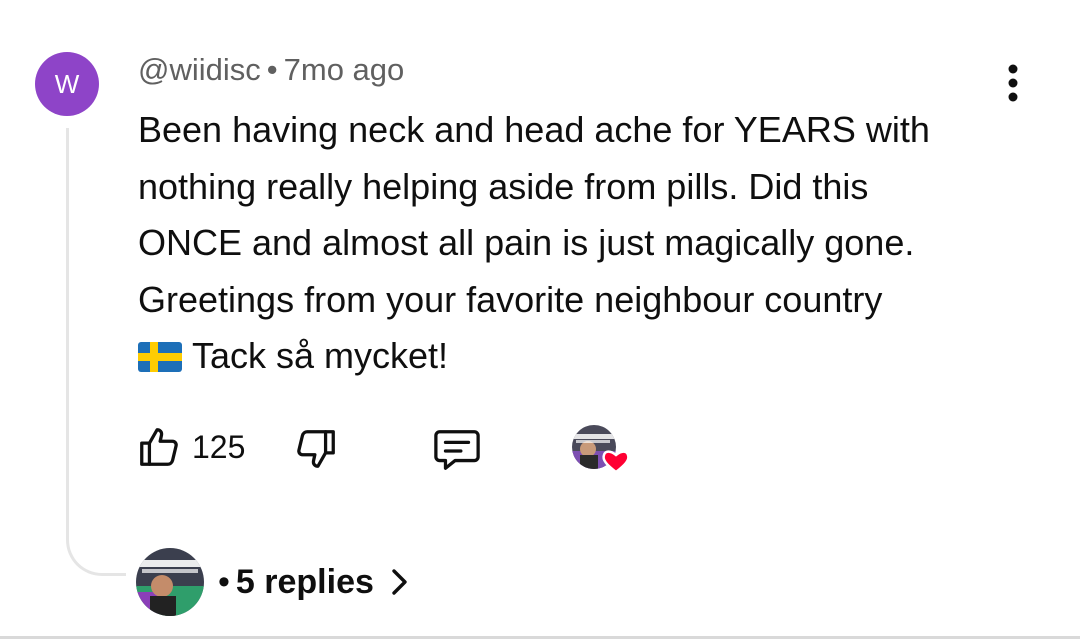 This screenshot has height=639, width=1080. I want to click on comment-timestamp: 7mo ago, so click(344, 69).